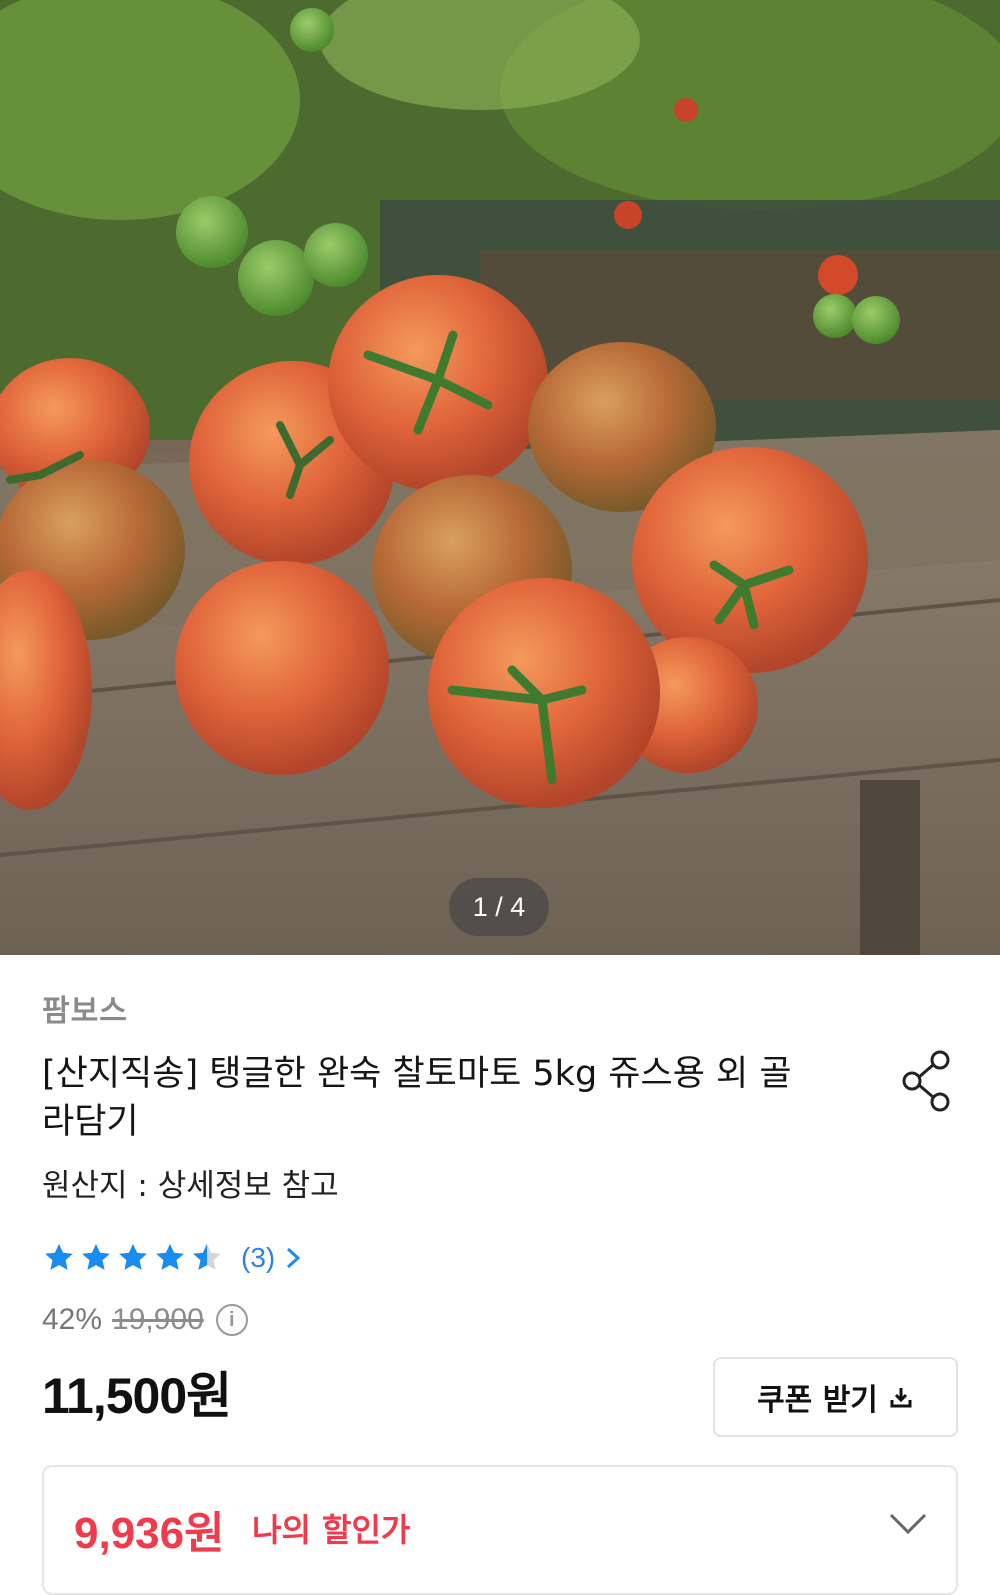 This screenshot has height=1595, width=1000. I want to click on sale-price: 11,500원, so click(137, 1392).